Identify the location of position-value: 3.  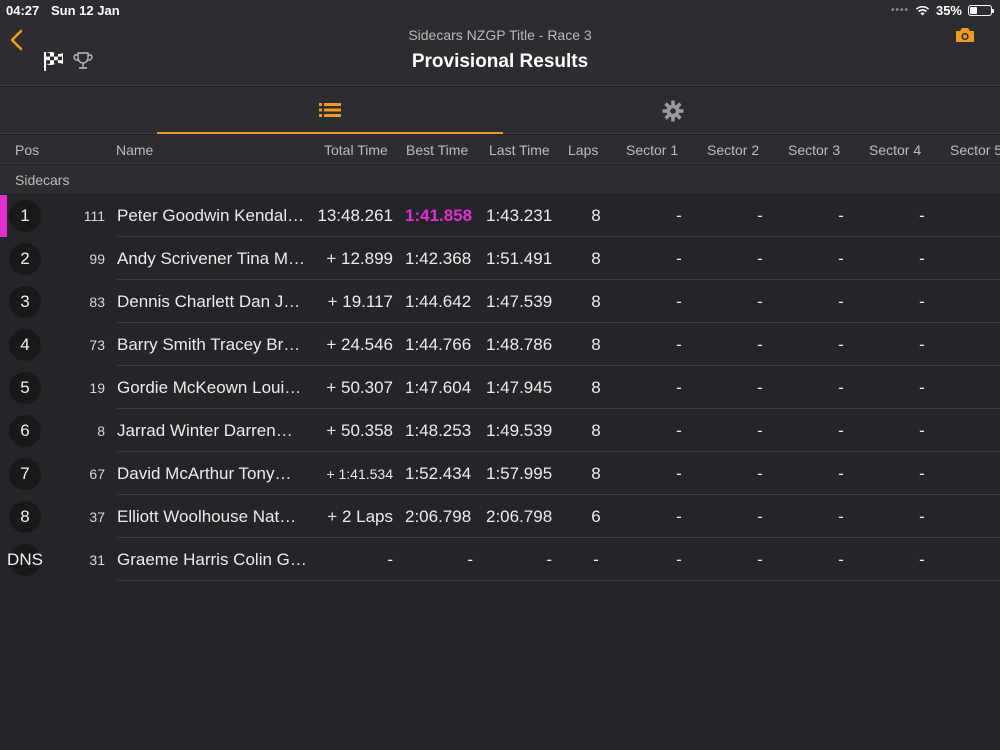
(25, 301).